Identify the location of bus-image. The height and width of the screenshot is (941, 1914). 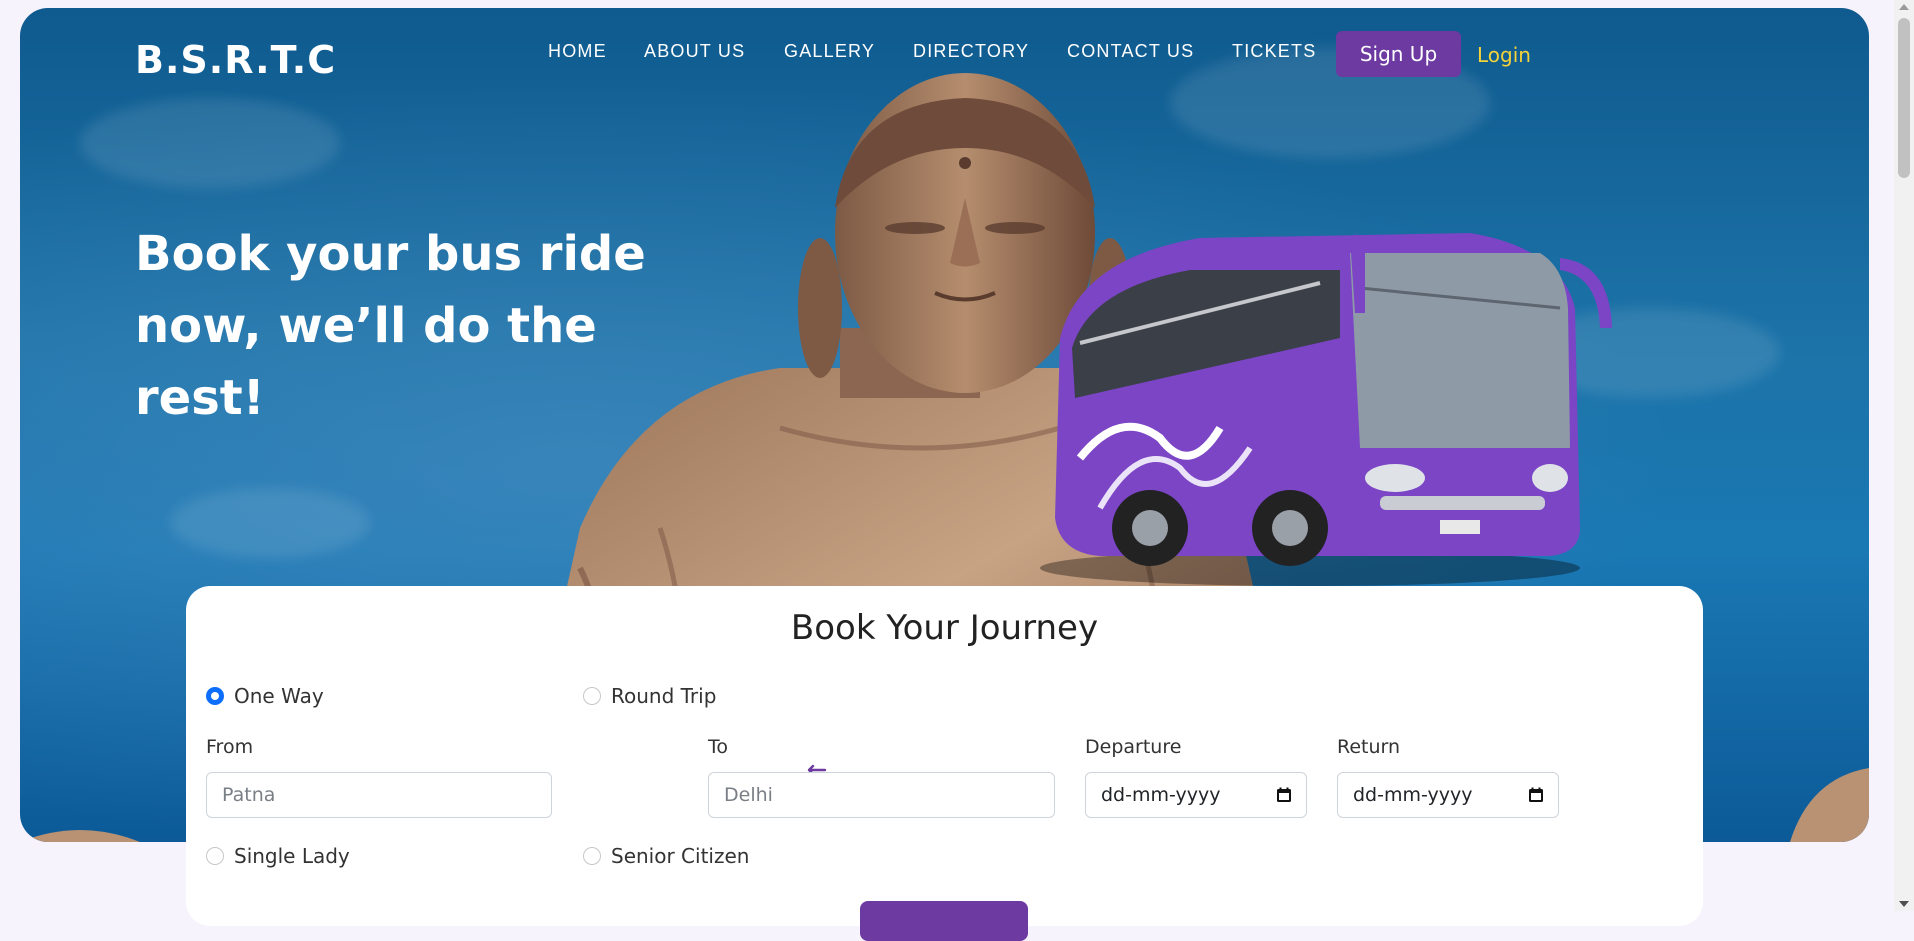
(1326, 409).